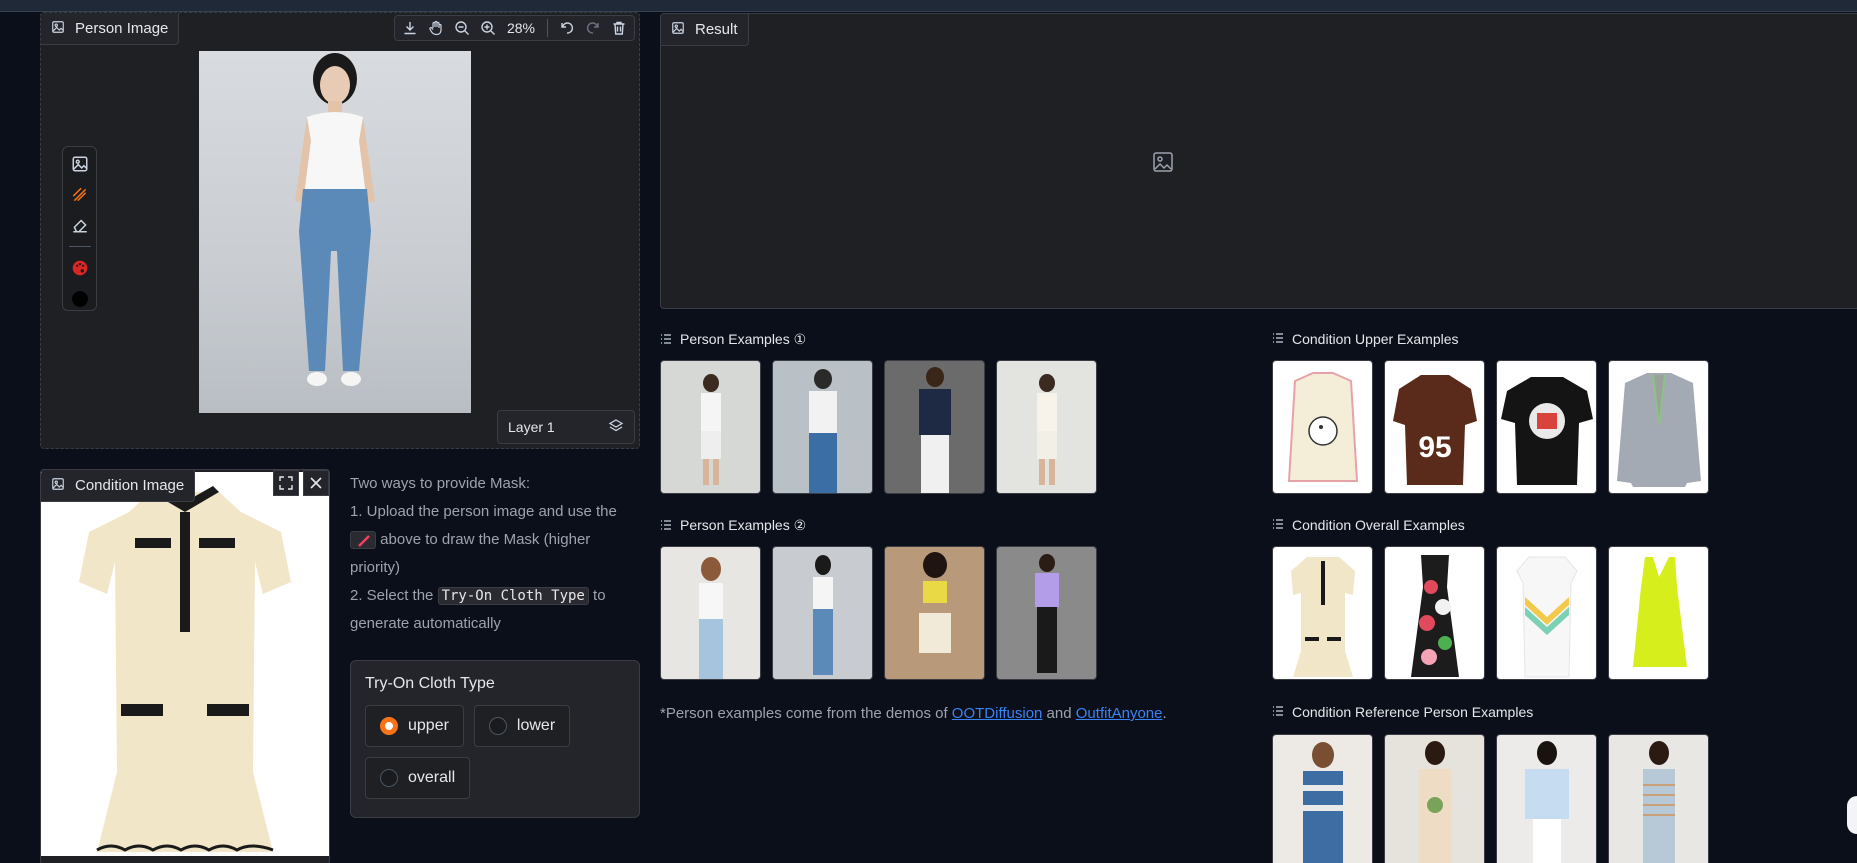 The width and height of the screenshot is (1857, 863). What do you see at coordinates (118, 486) in the screenshot?
I see `condition-image-label-box: Condition Image` at bounding box center [118, 486].